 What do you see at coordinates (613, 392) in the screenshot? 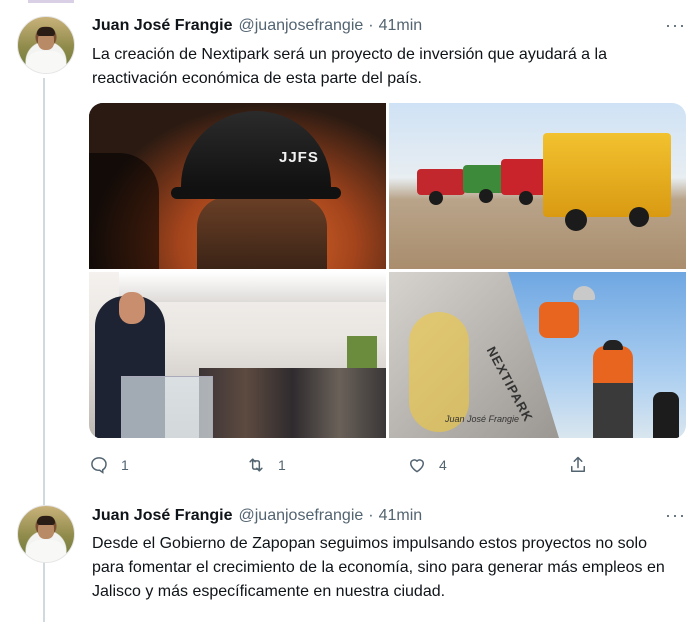
I see `worker-standing` at bounding box center [613, 392].